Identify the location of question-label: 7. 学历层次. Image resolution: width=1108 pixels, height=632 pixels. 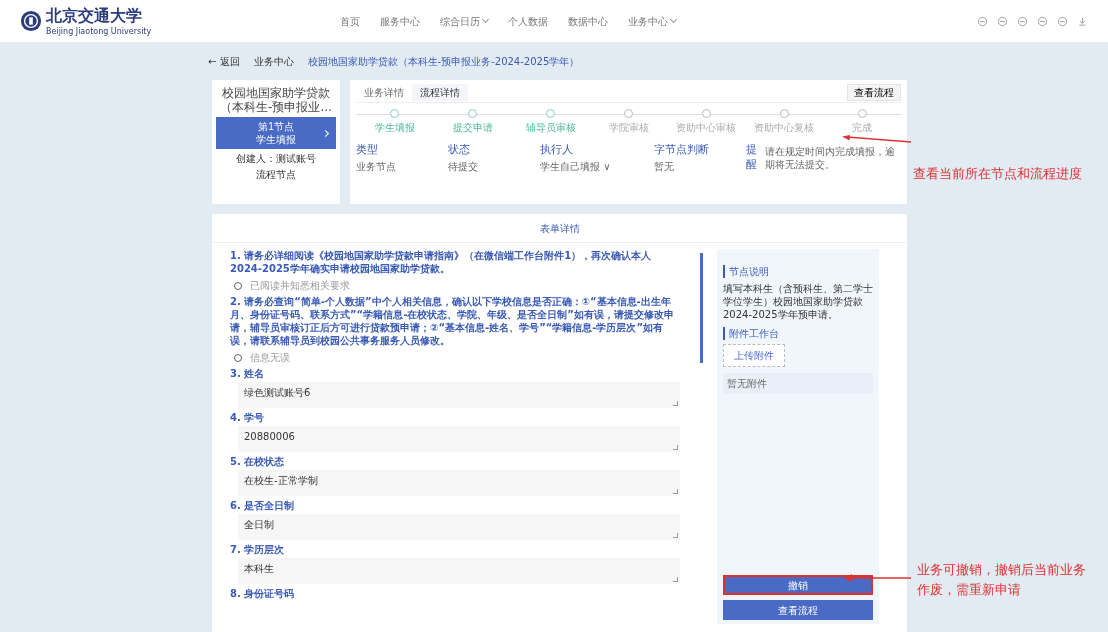
(258, 549).